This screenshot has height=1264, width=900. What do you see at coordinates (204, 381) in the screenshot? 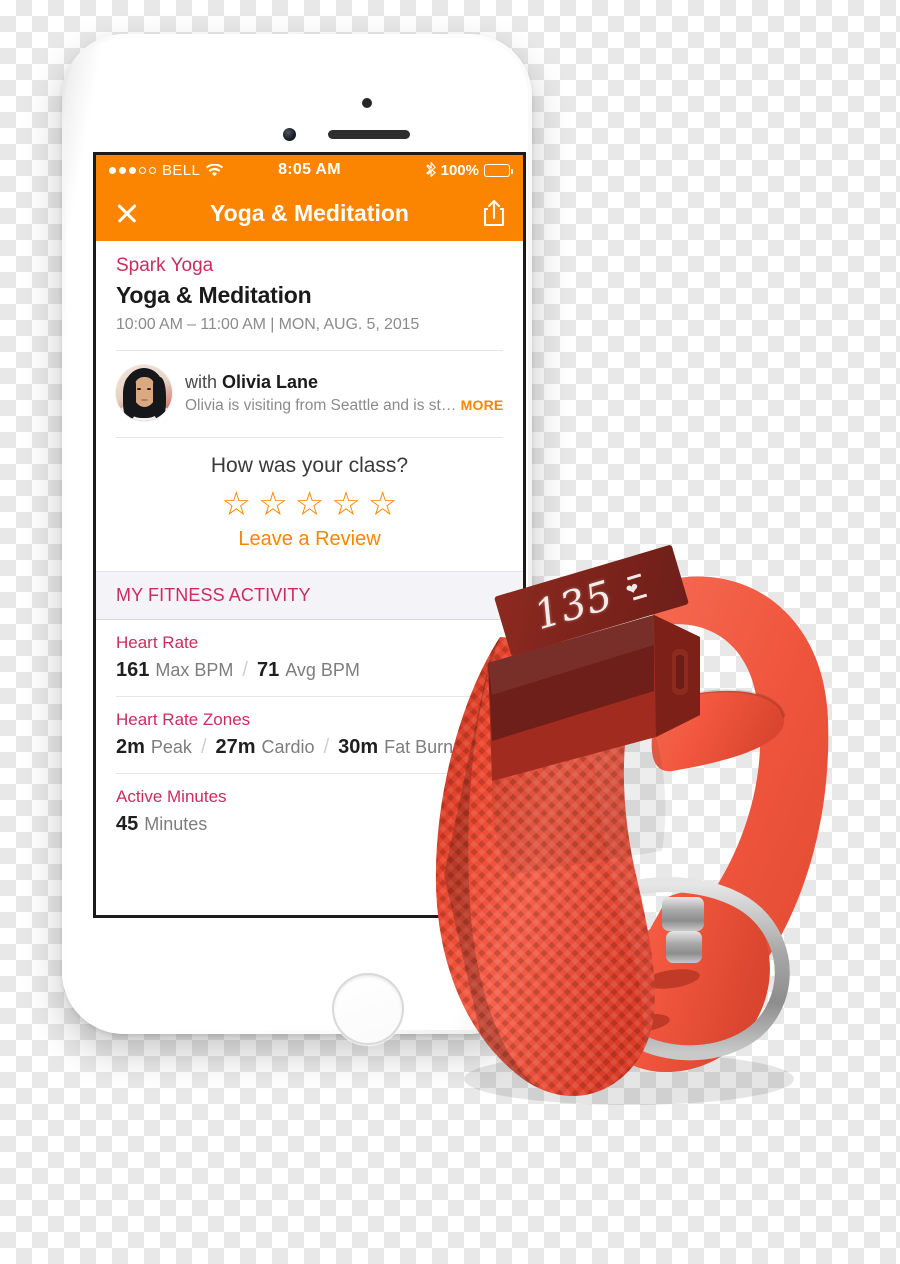
I see `with-label: with` at bounding box center [204, 381].